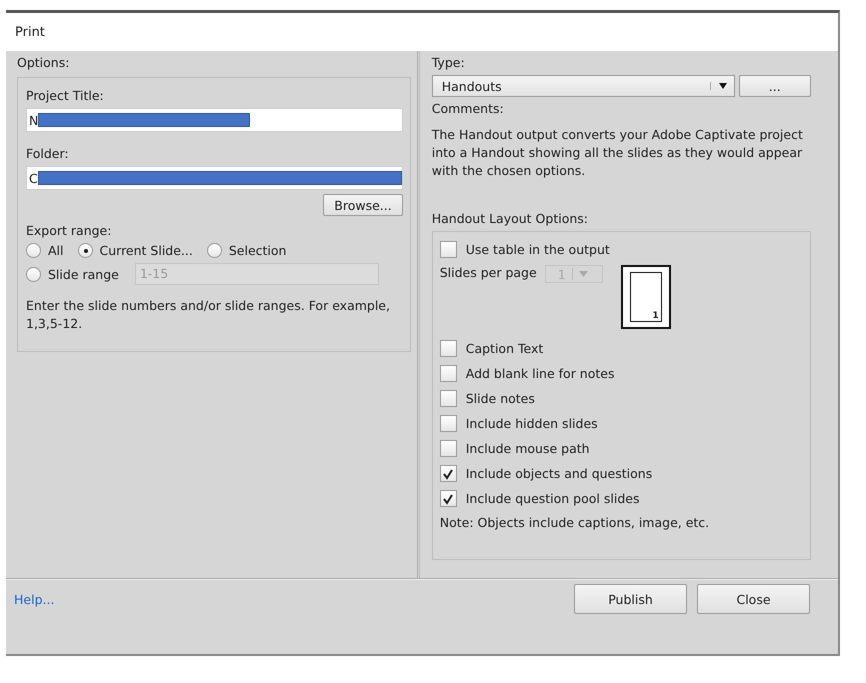  What do you see at coordinates (214, 178) in the screenshot?
I see `folder-field: C` at bounding box center [214, 178].